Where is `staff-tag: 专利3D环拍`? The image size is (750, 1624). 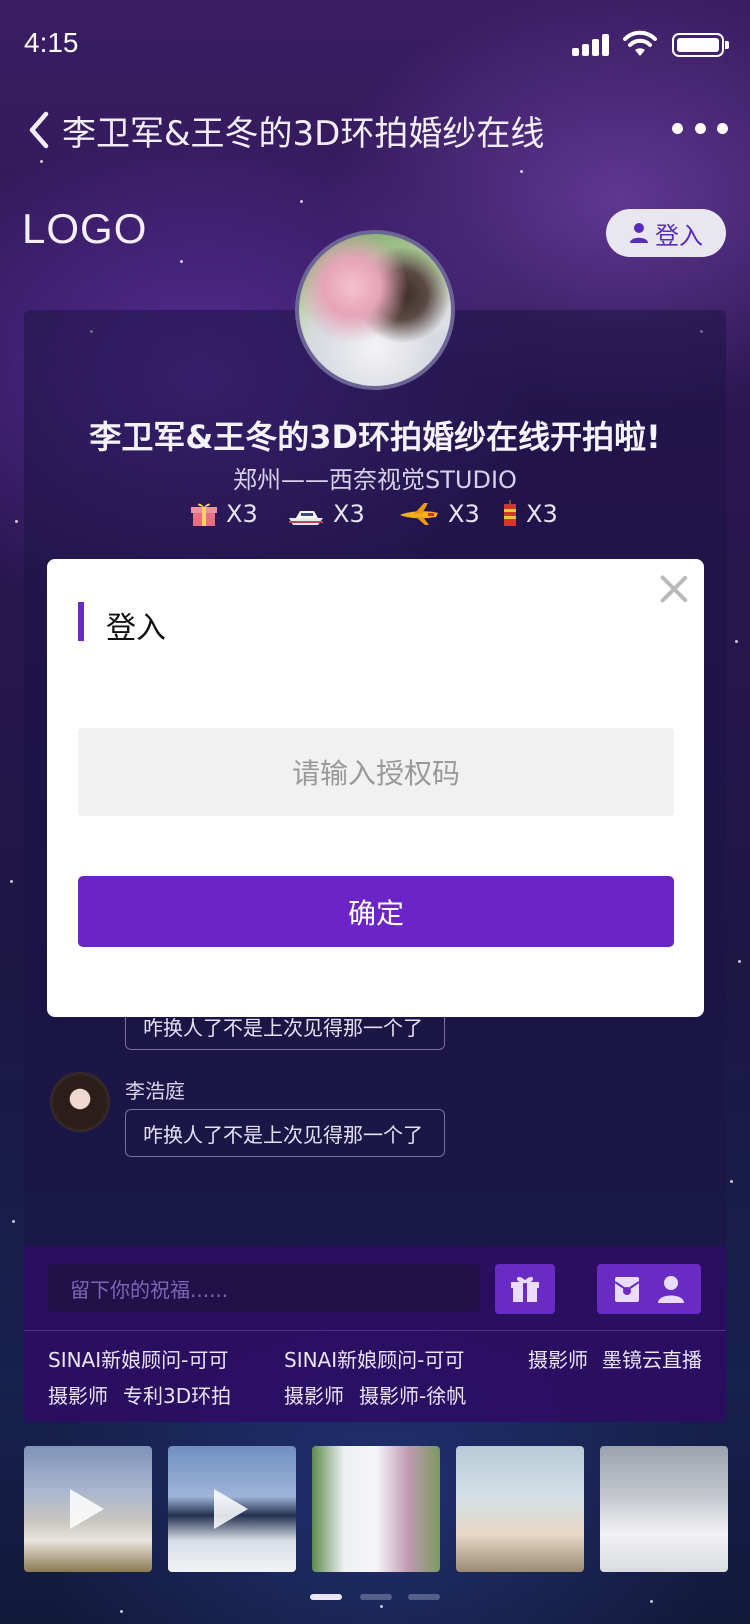
staff-tag: 专利3D环拍 is located at coordinates (177, 1394).